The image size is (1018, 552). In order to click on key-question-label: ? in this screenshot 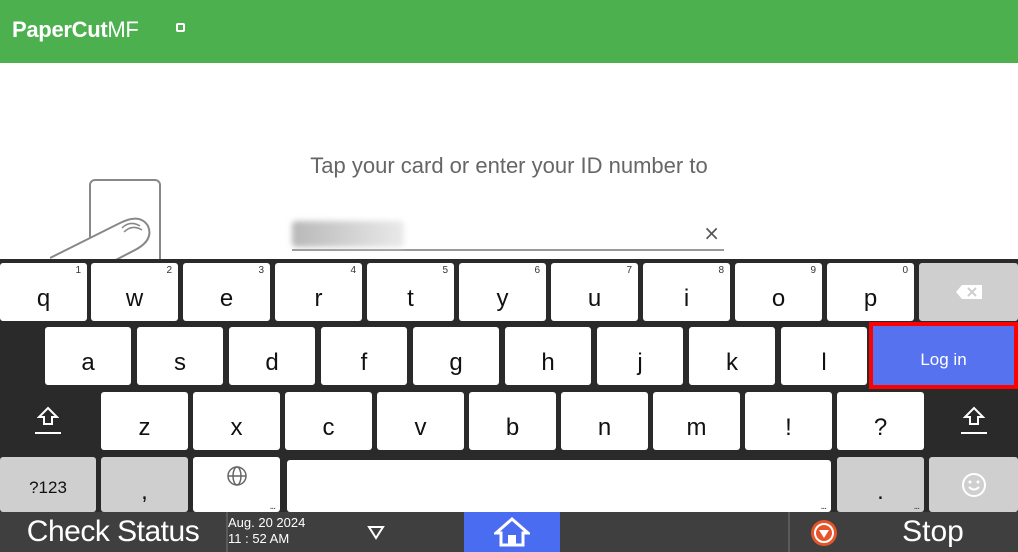, I will do `click(880, 427)`.